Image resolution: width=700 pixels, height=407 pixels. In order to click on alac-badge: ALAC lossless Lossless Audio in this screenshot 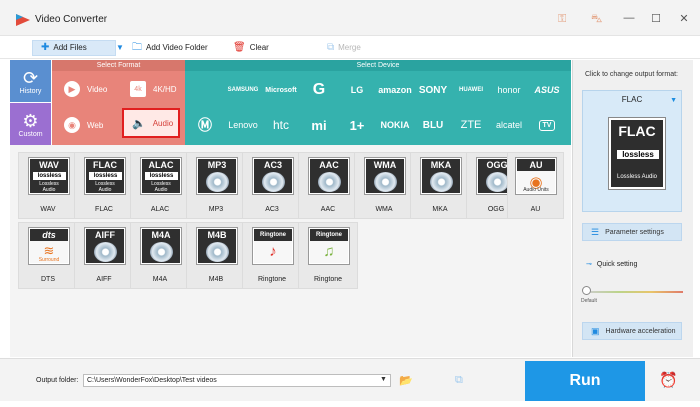, I will do `click(161, 176)`.